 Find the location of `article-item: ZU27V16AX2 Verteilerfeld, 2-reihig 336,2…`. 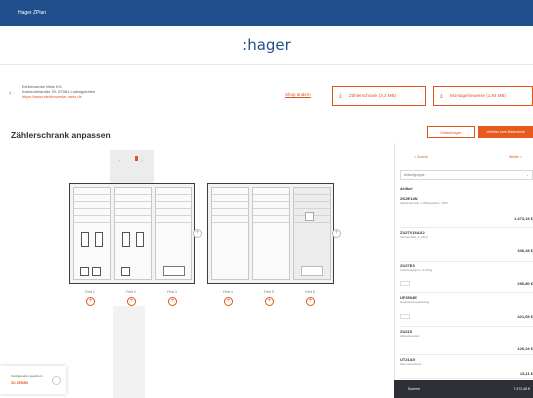

article-item: ZU27V16AX2 Verteilerfeld, 2-reihig 336,2… is located at coordinates (466, 246).